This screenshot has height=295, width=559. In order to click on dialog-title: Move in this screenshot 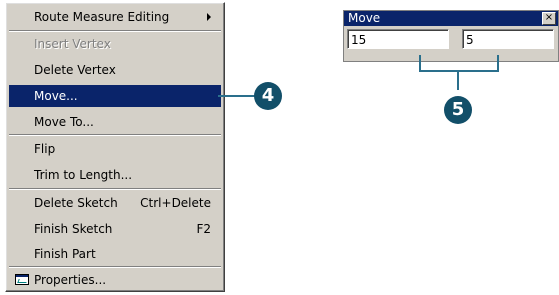, I will do `click(451, 18)`.